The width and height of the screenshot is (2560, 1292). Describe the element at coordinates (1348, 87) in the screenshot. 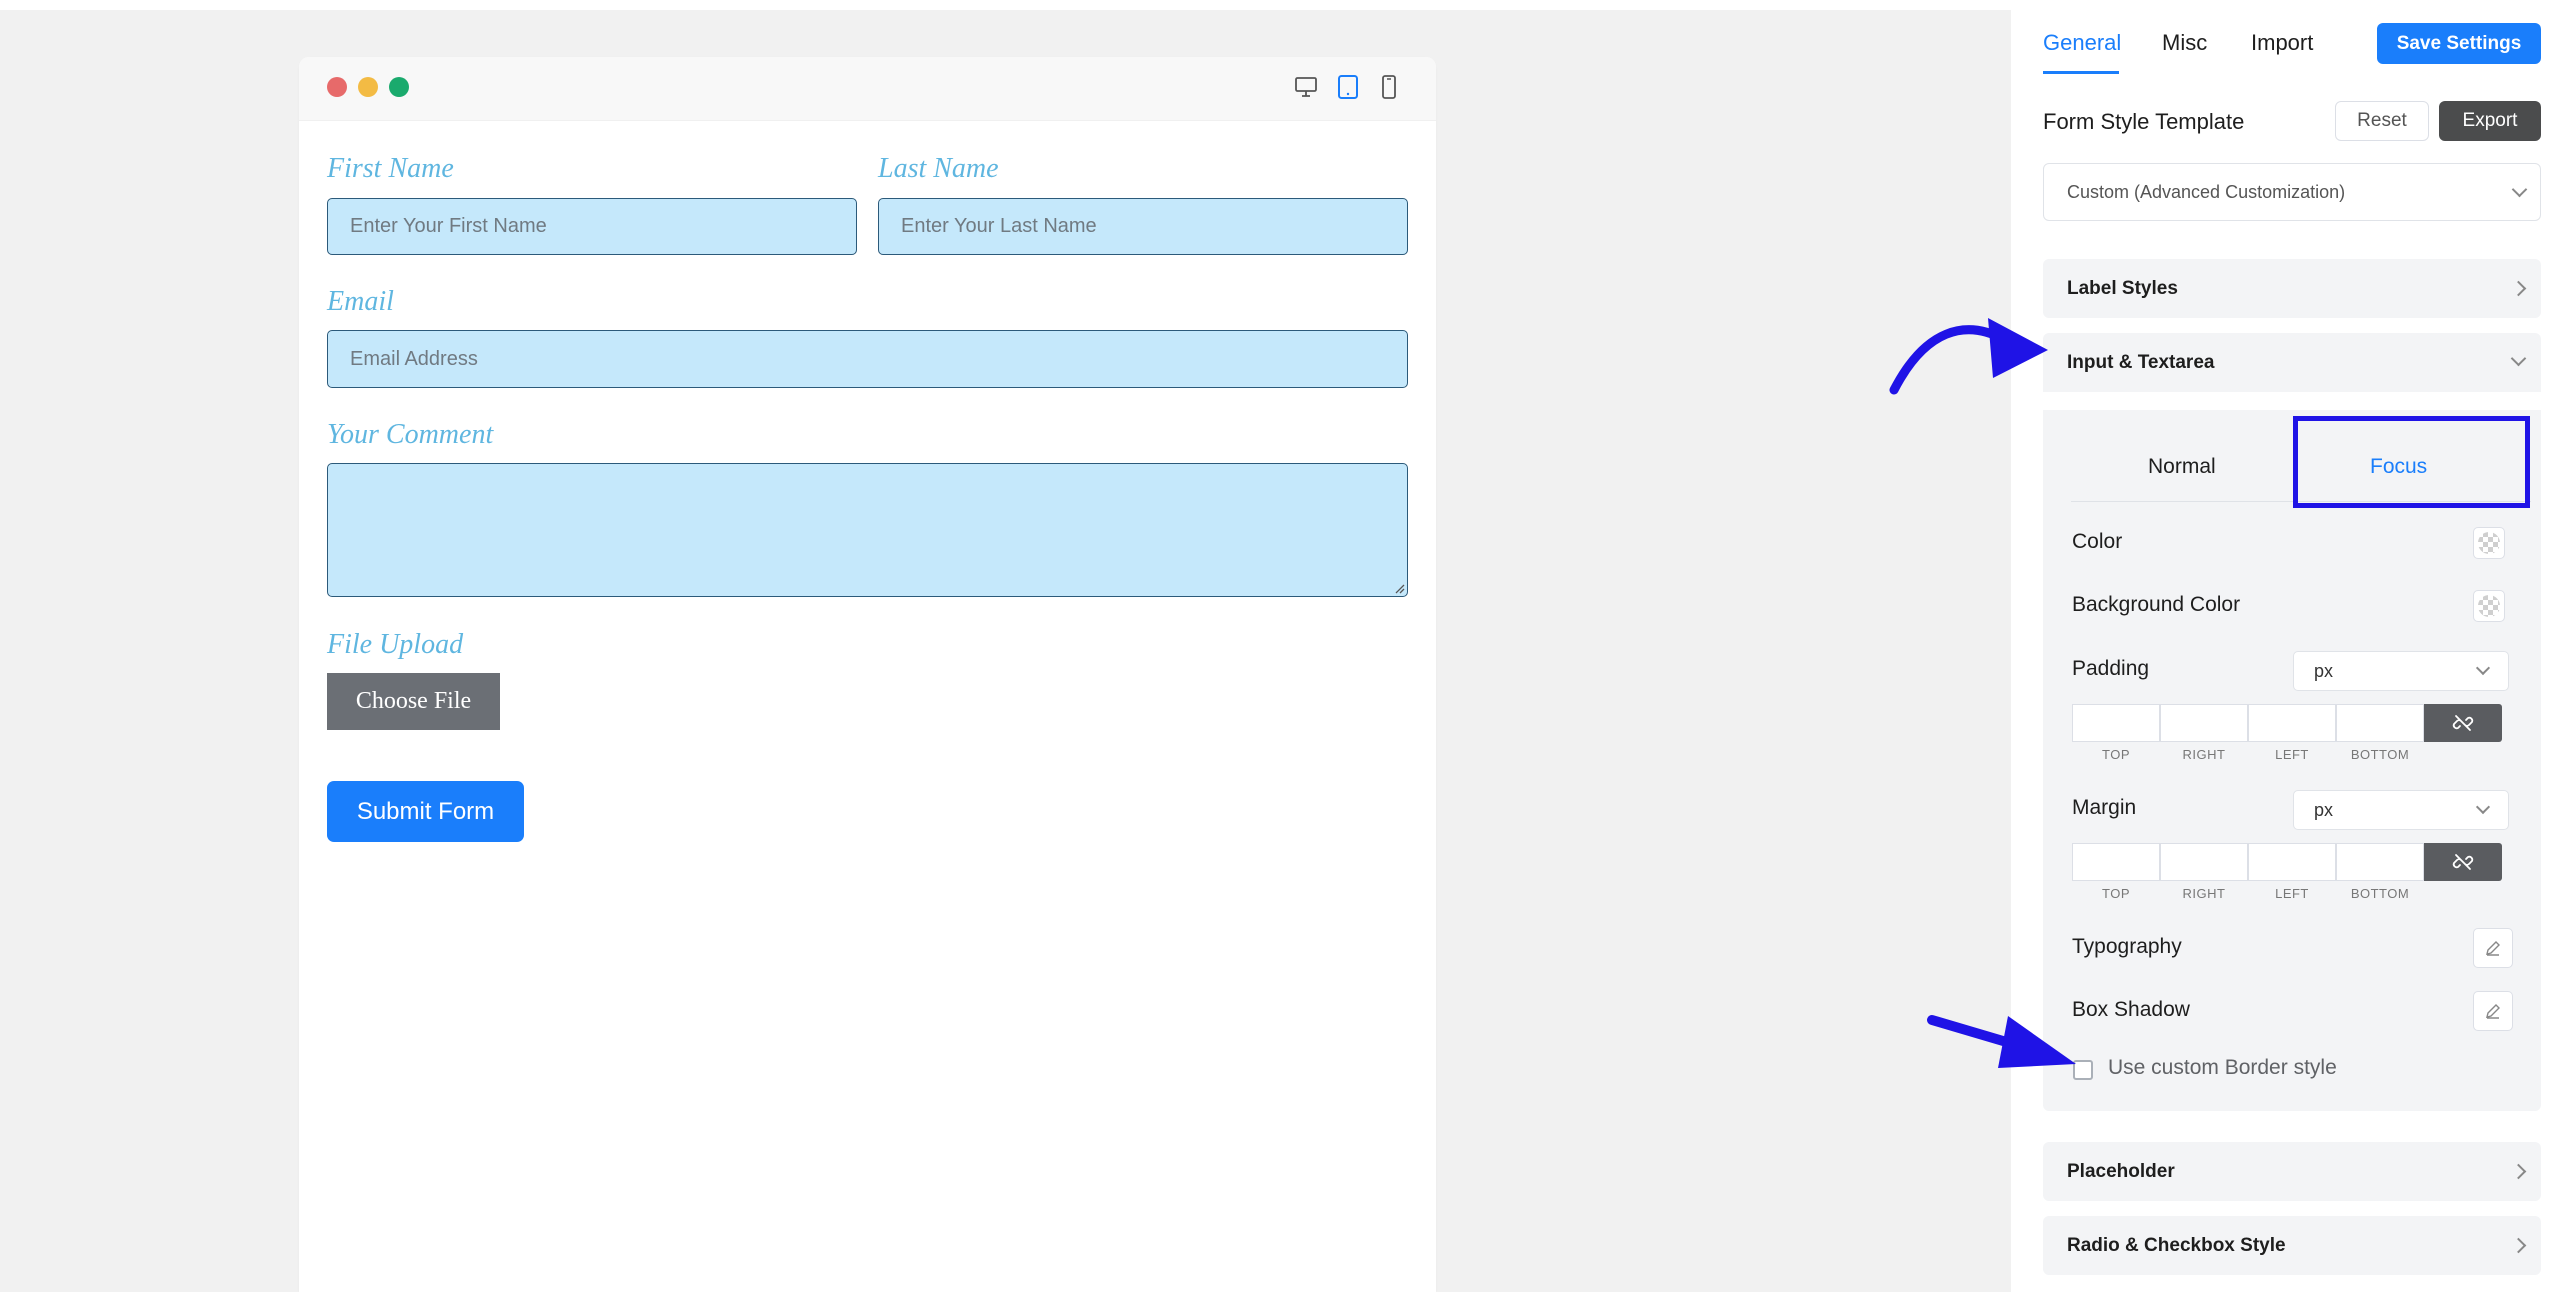

I see `tablet-icon` at that location.